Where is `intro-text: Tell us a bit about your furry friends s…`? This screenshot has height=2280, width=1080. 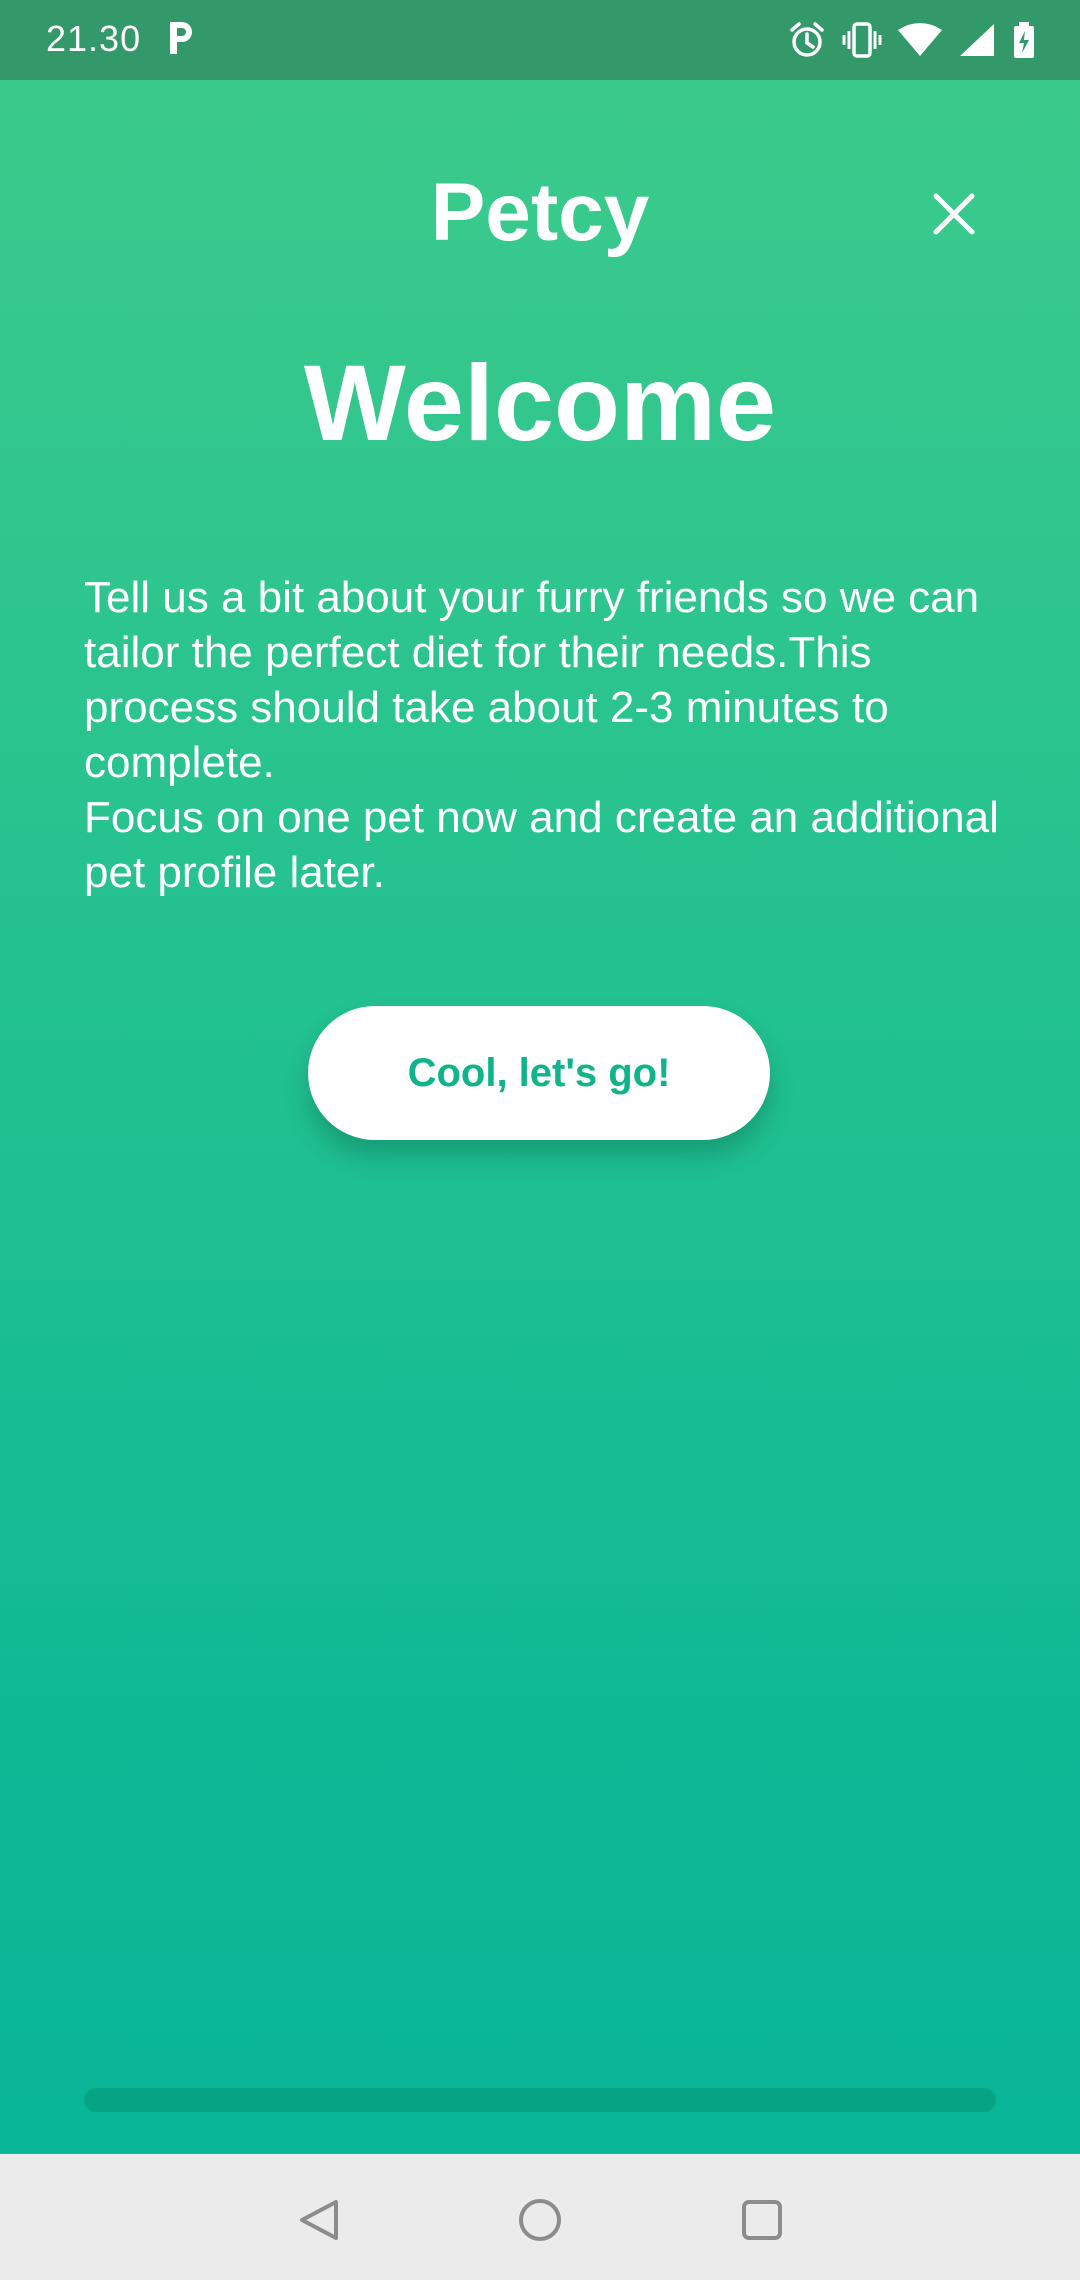 intro-text: Tell us a bit about your furry friends s… is located at coordinates (549, 735).